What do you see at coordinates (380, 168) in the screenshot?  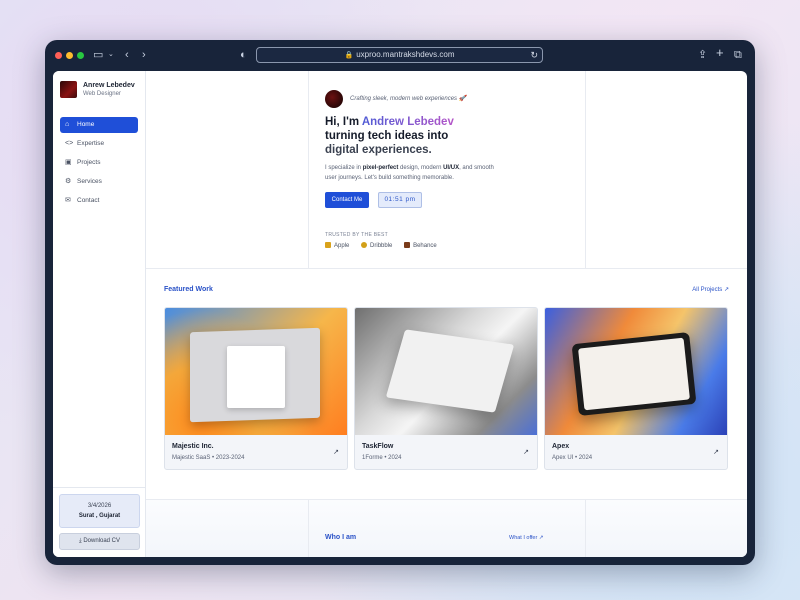 I see `desc-bold: pixel-perfect` at bounding box center [380, 168].